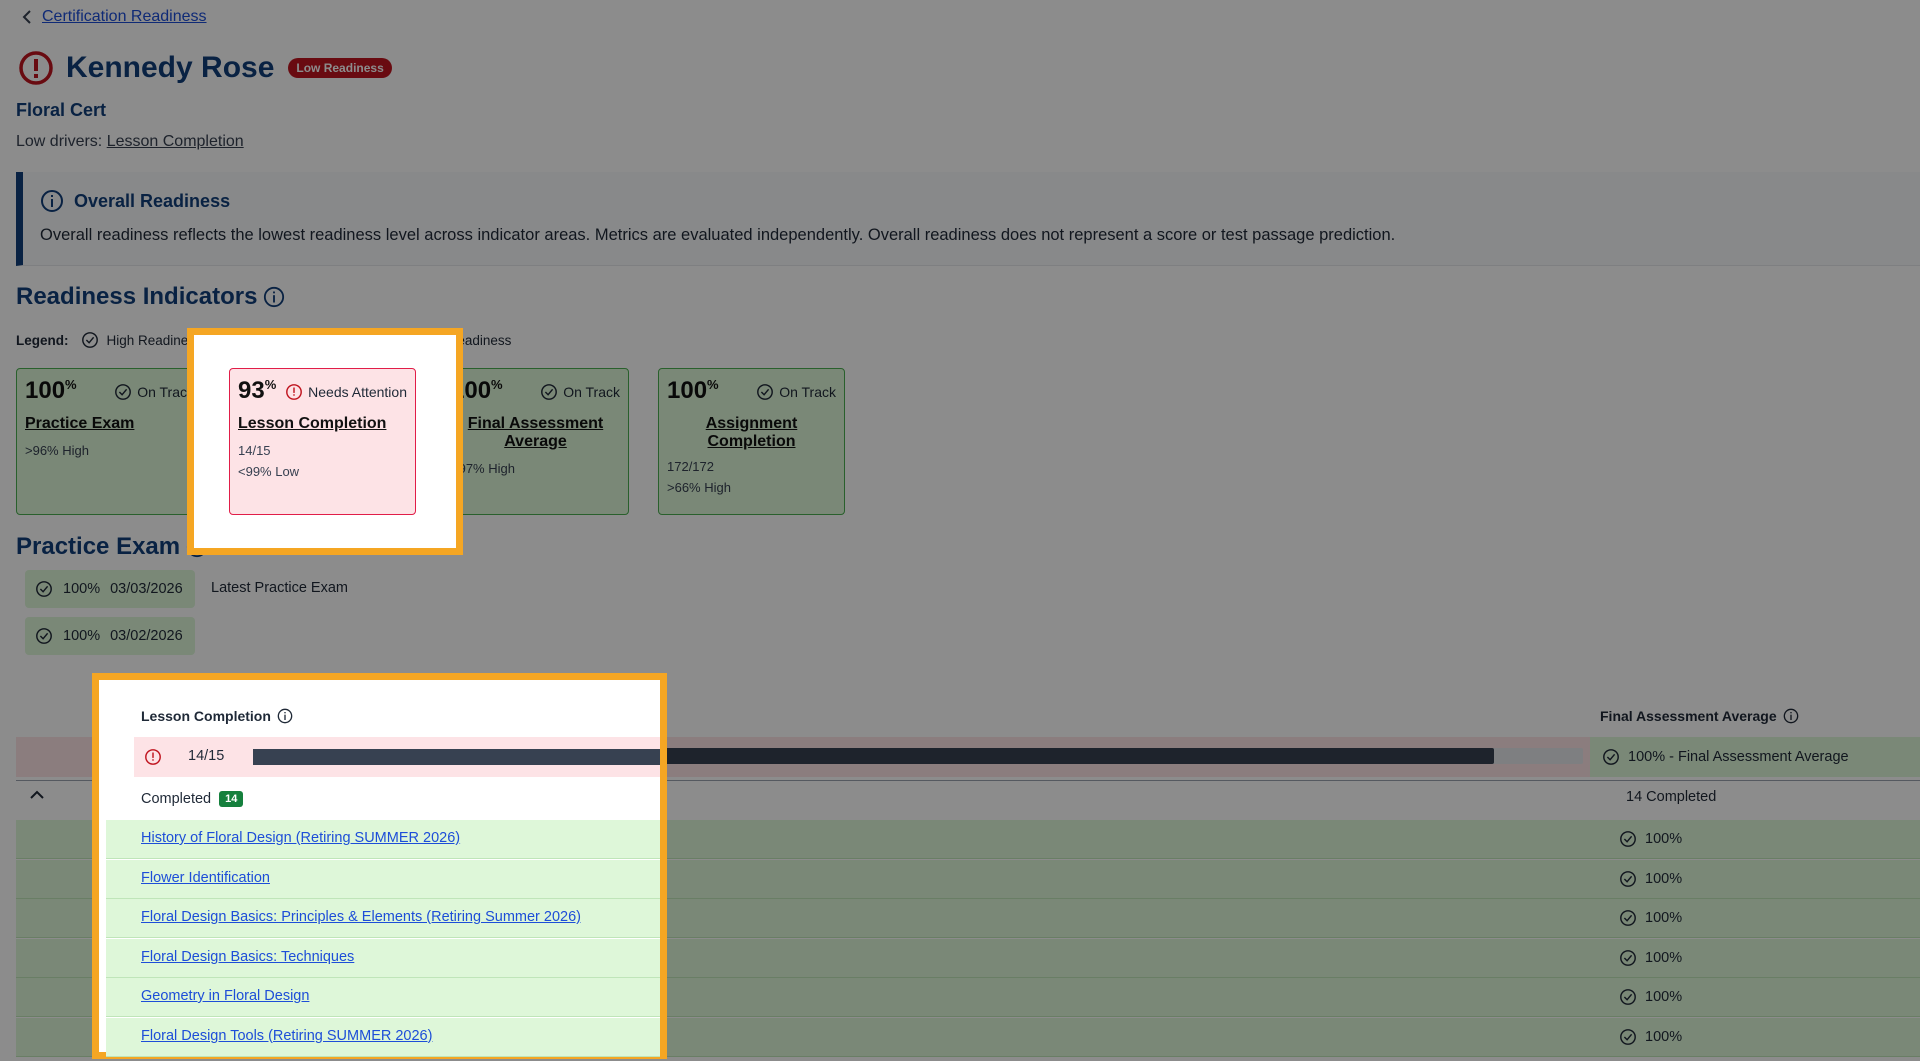 This screenshot has width=1920, height=1061. I want to click on progress-fill-highlighted, so click(456, 757).